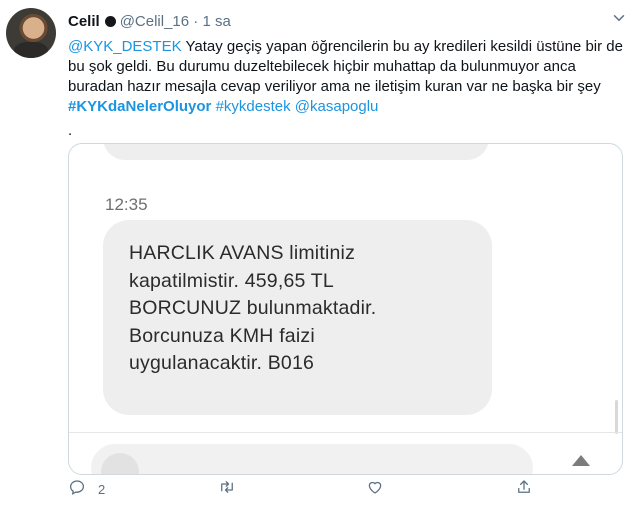 This screenshot has height=514, width=641. Describe the element at coordinates (31, 33) in the screenshot. I see `avatar` at that location.